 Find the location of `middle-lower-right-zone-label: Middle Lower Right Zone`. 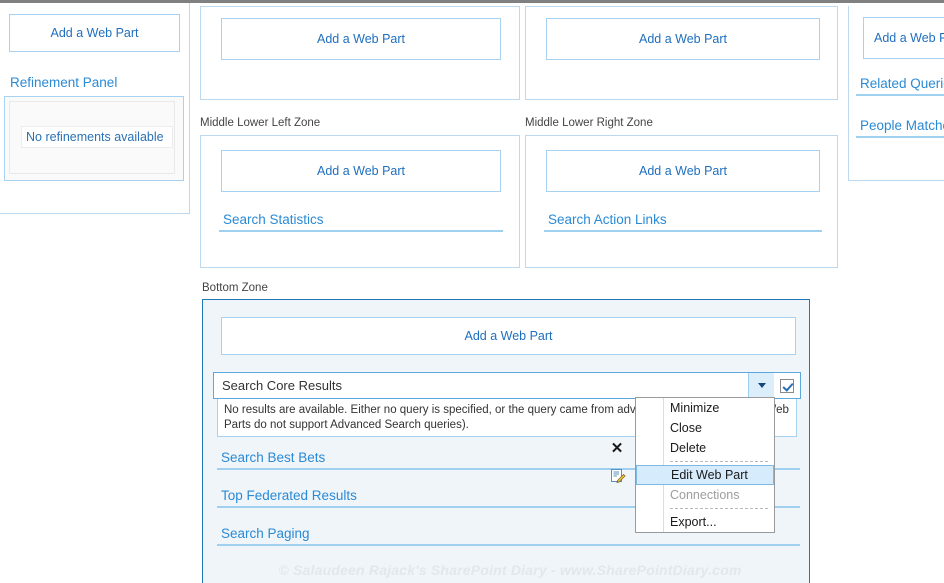

middle-lower-right-zone-label: Middle Lower Right Zone is located at coordinates (589, 123).